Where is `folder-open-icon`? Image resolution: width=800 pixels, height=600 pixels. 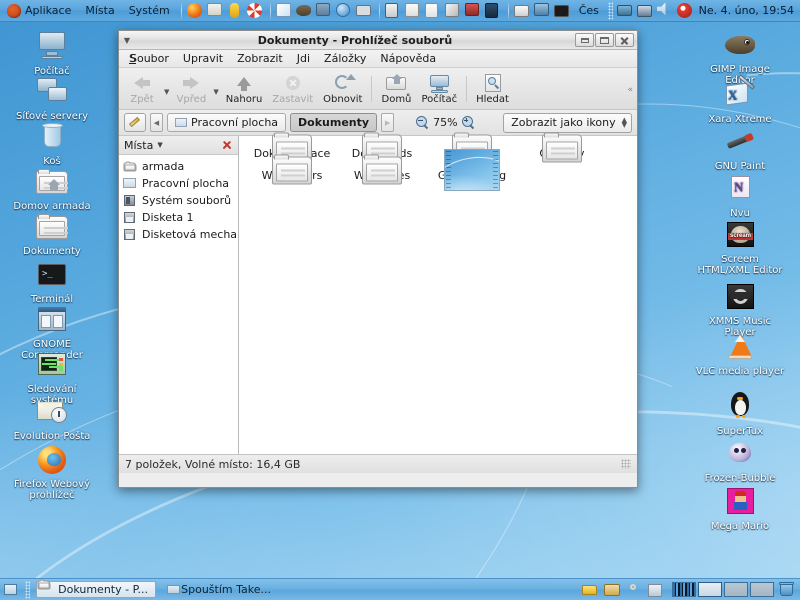 folder-open-icon is located at coordinates (613, 590).